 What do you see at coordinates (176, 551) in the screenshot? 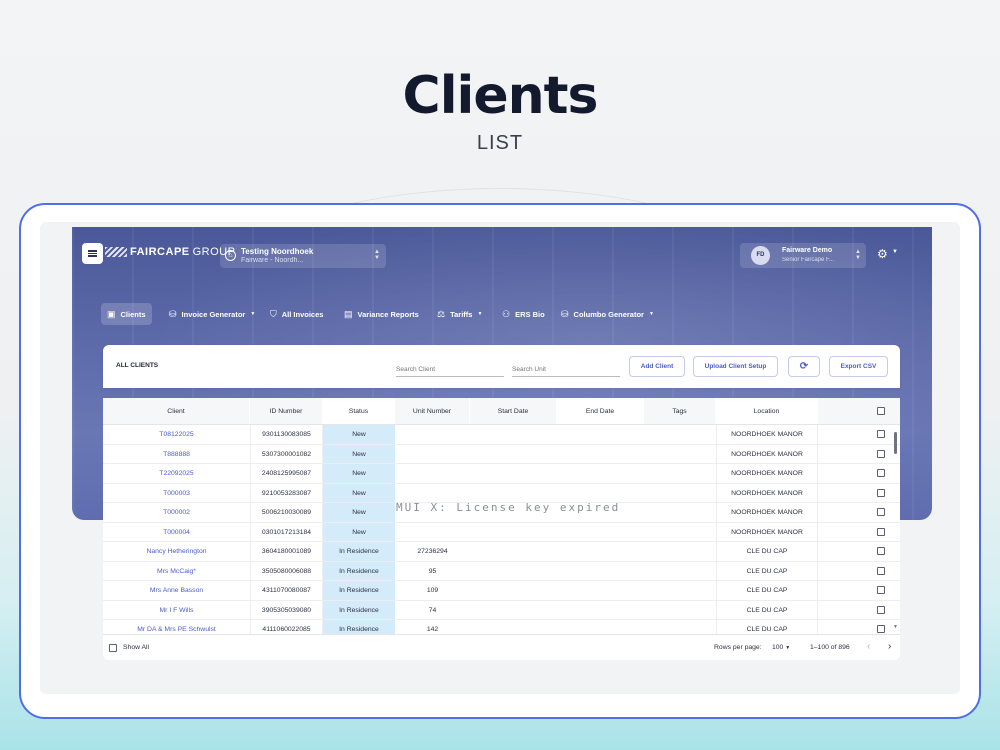
I see `cell-client: Nancy Hetherington` at bounding box center [176, 551].